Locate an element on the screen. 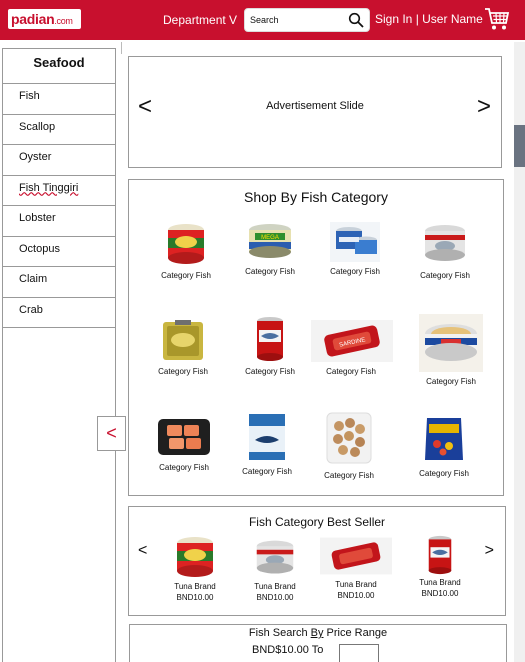 This screenshot has height=662, width=525. section-title: Fish Category Best Seller is located at coordinates (317, 522).